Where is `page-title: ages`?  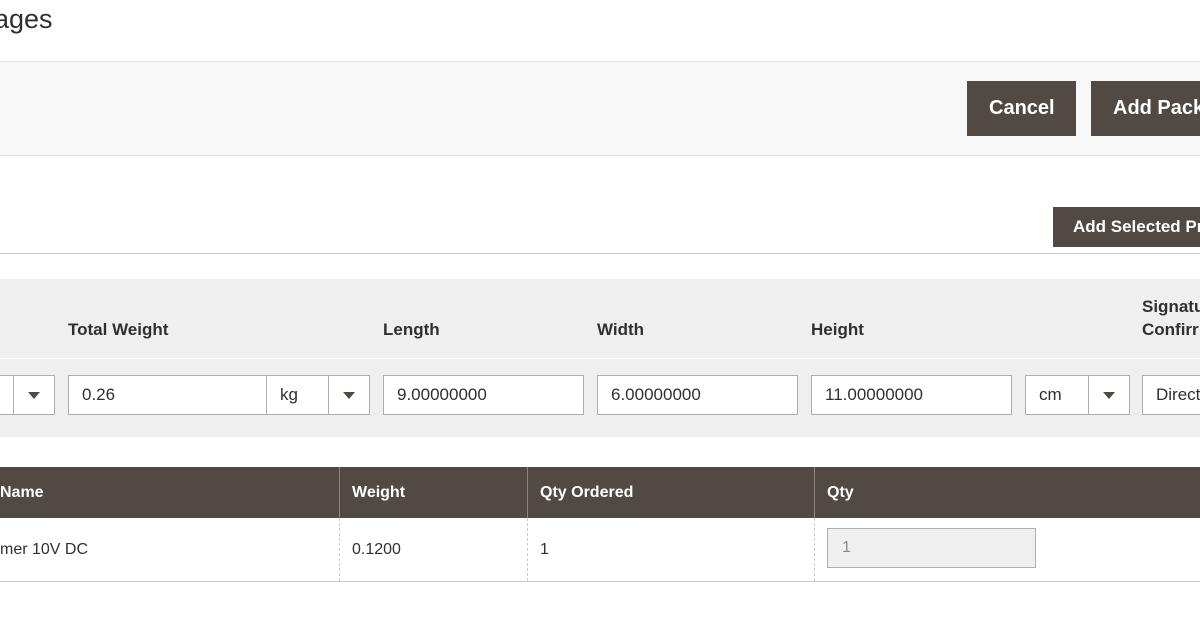 page-title: ages is located at coordinates (26, 19).